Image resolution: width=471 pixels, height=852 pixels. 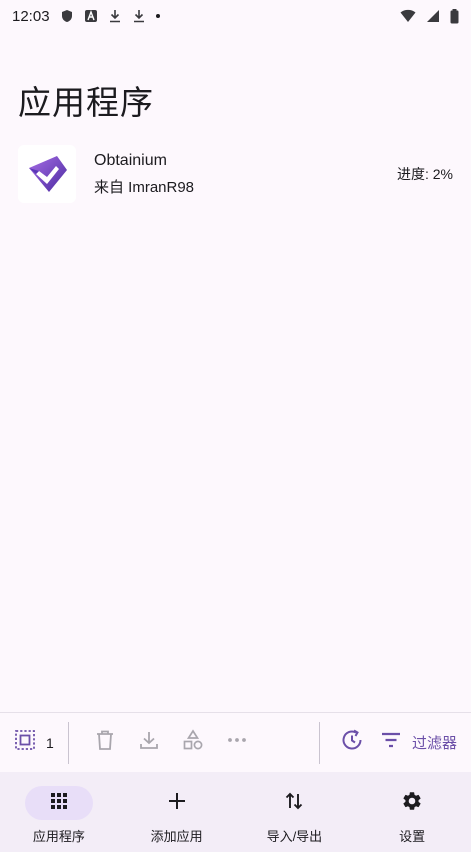 I want to click on filter-label: 过滤器, so click(x=434, y=743).